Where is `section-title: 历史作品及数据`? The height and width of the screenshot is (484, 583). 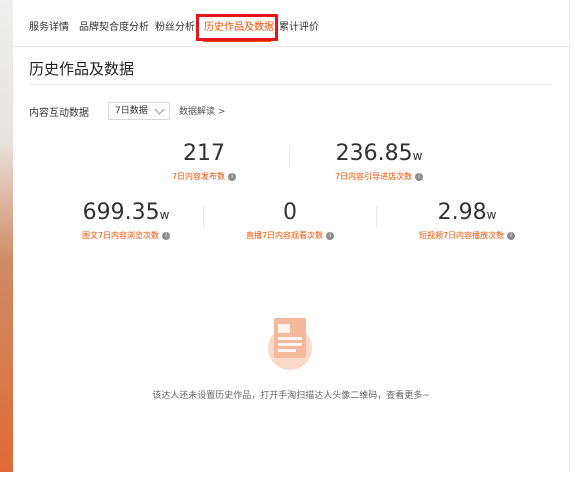
section-title: 历史作品及数据 is located at coordinates (82, 69).